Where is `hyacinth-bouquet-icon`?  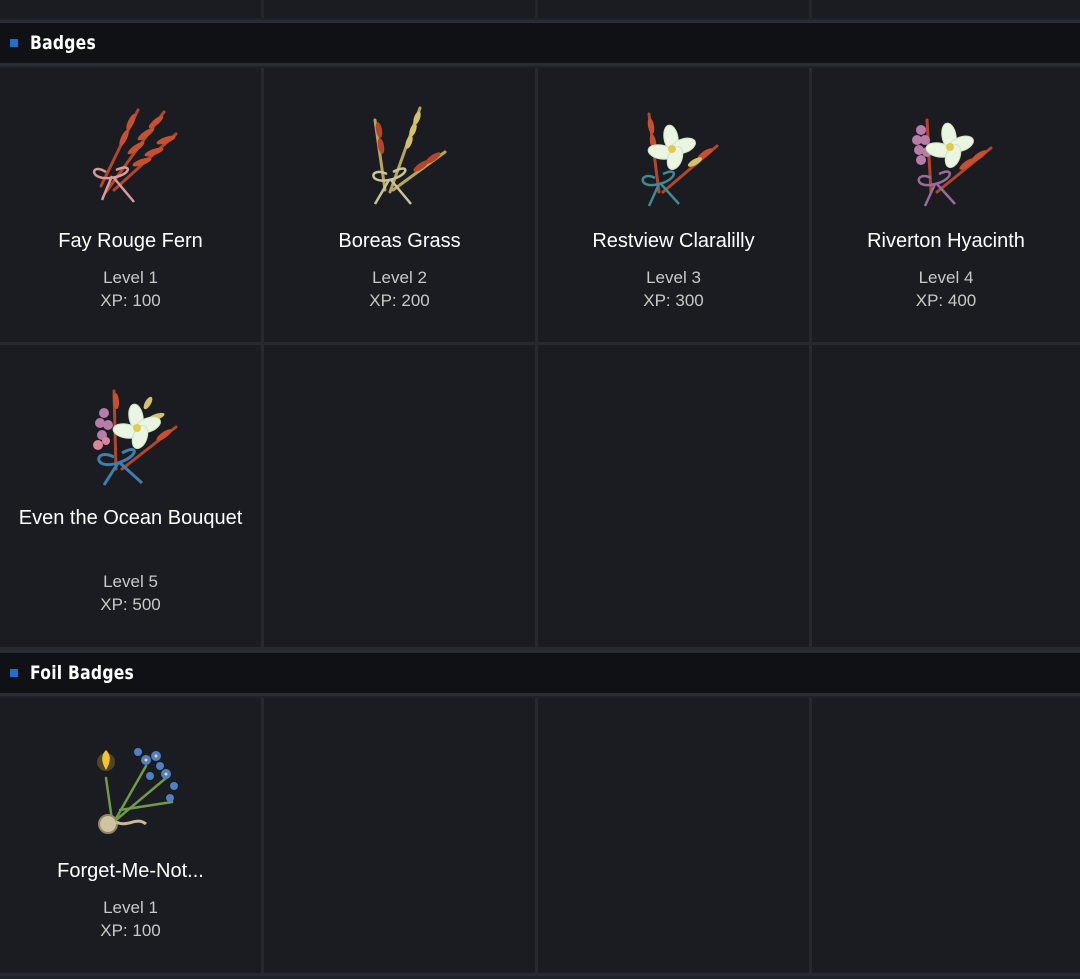
hyacinth-bouquet-icon is located at coordinates (952, 162).